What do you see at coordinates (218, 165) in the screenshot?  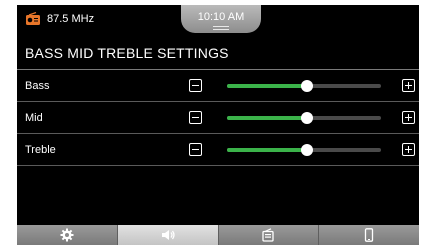 I see `divider` at bounding box center [218, 165].